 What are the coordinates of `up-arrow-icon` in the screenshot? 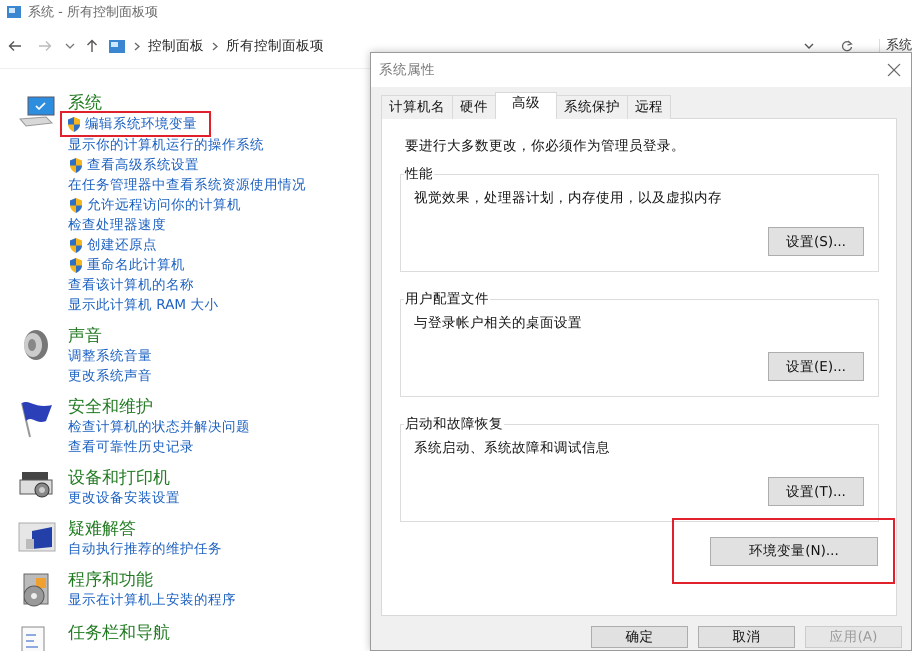 It's located at (92, 46).